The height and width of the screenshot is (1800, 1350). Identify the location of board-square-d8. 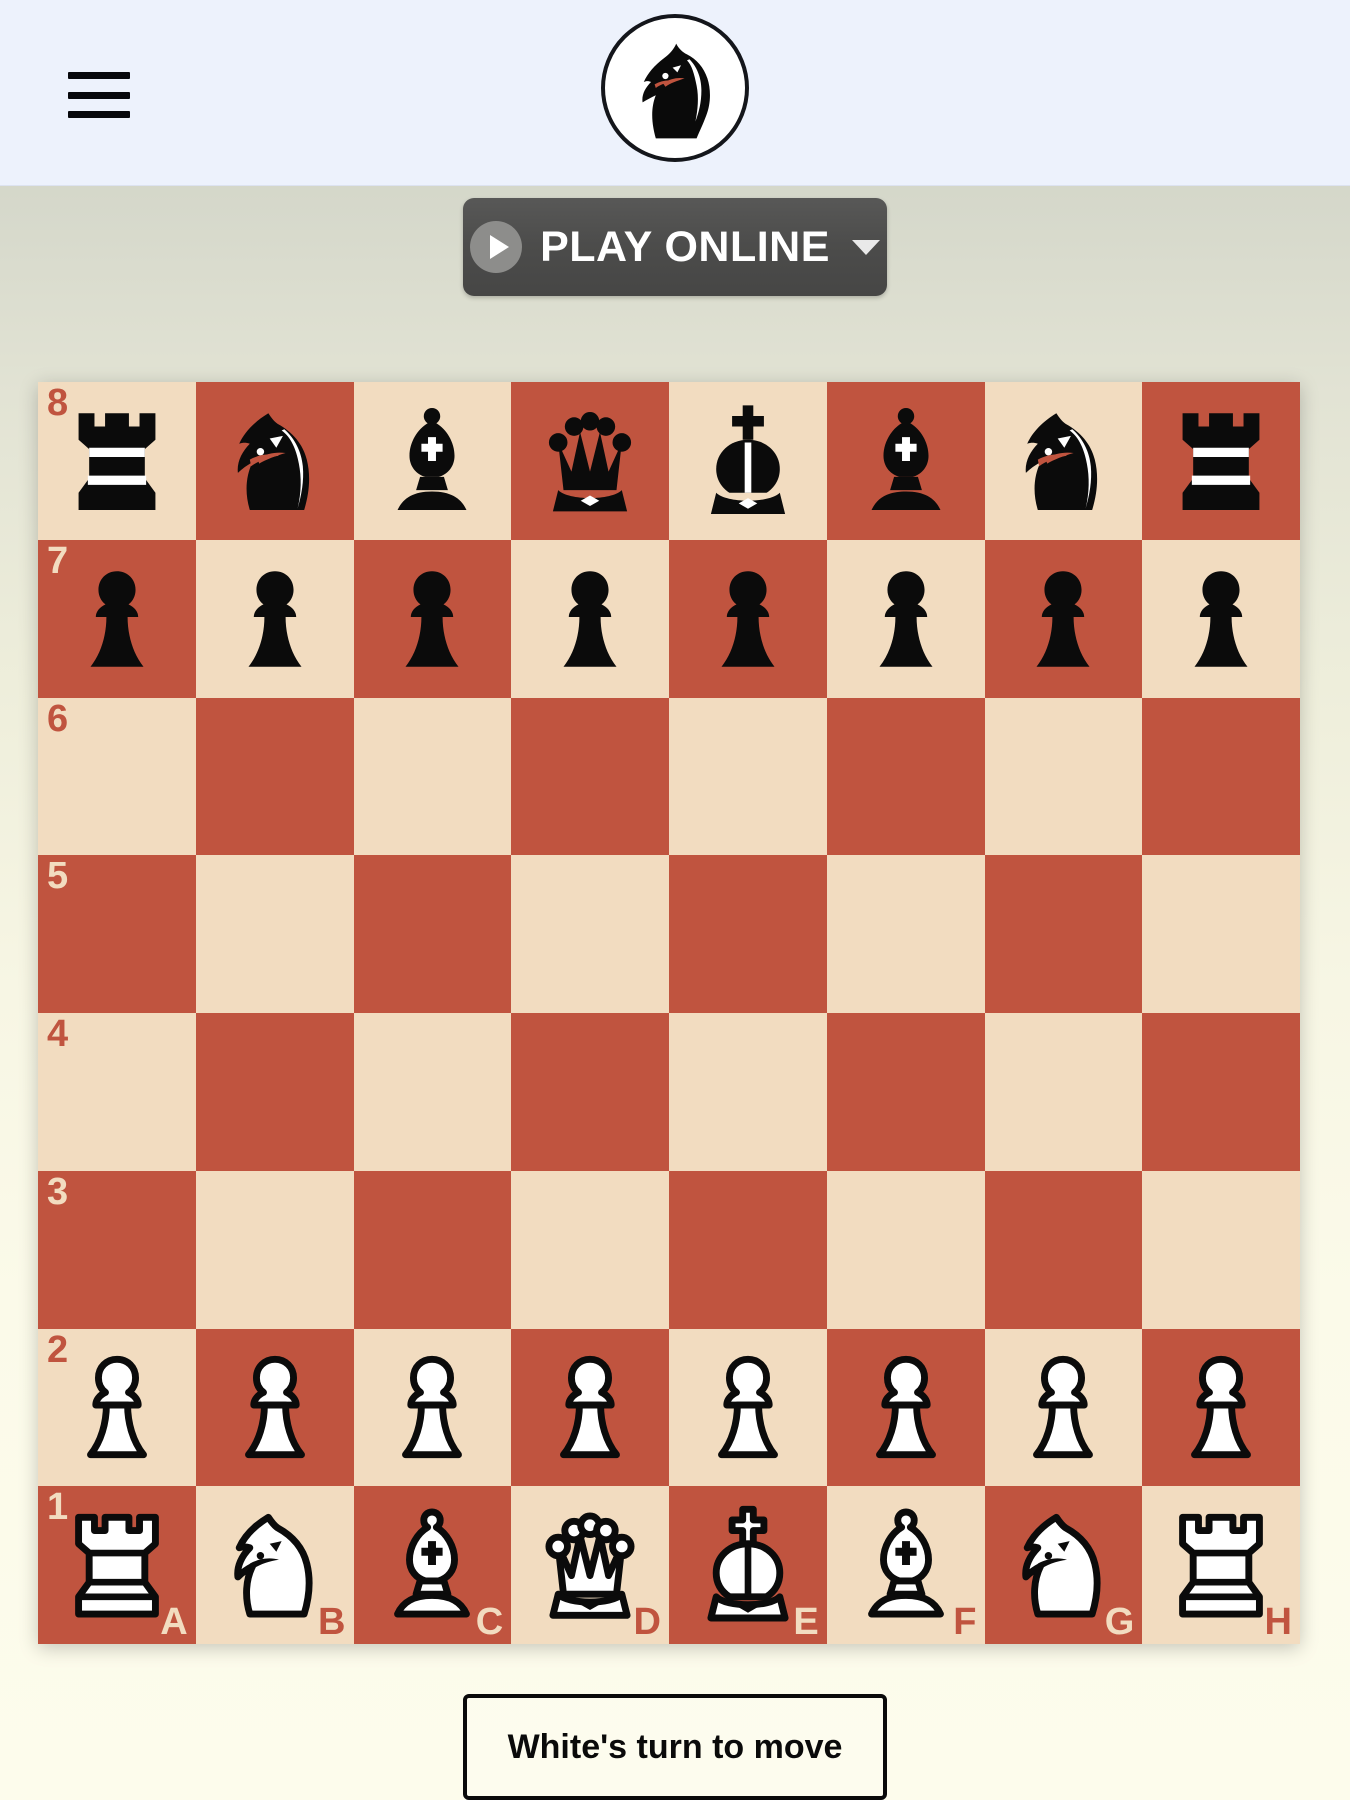
(590, 461).